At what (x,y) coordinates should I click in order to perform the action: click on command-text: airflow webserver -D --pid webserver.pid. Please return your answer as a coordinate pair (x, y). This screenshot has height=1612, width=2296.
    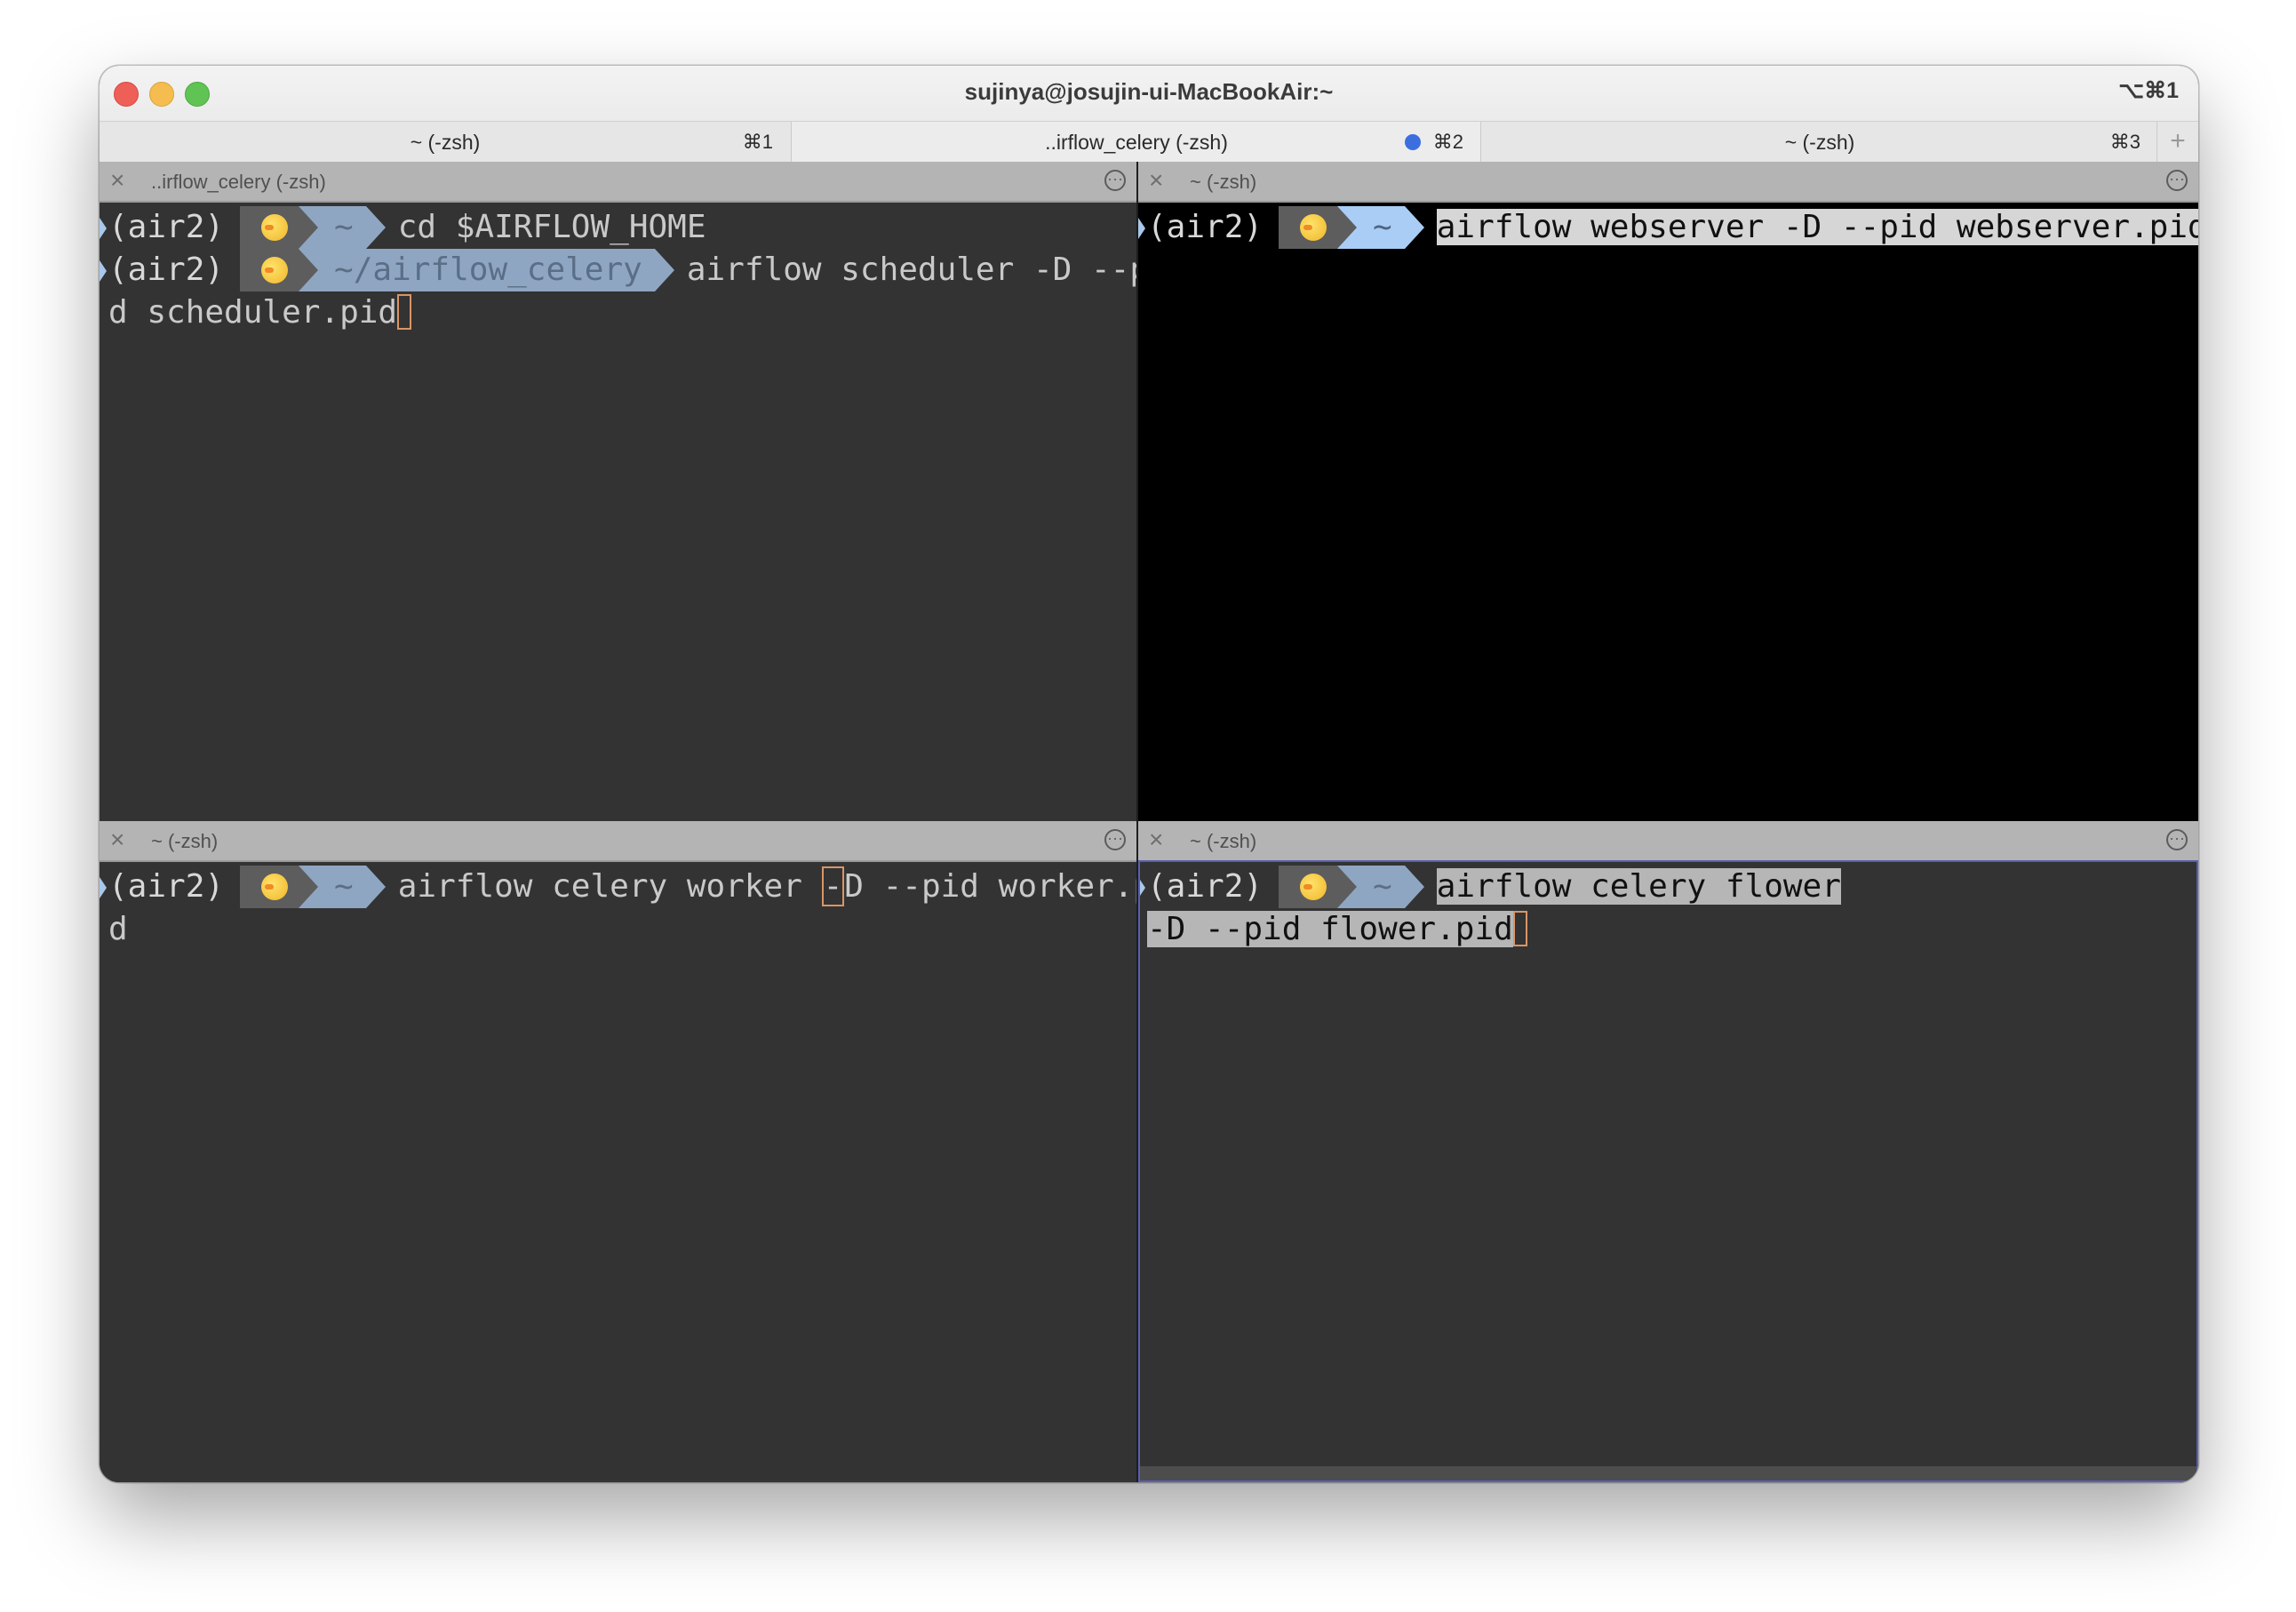
    Looking at the image, I should click on (1817, 227).